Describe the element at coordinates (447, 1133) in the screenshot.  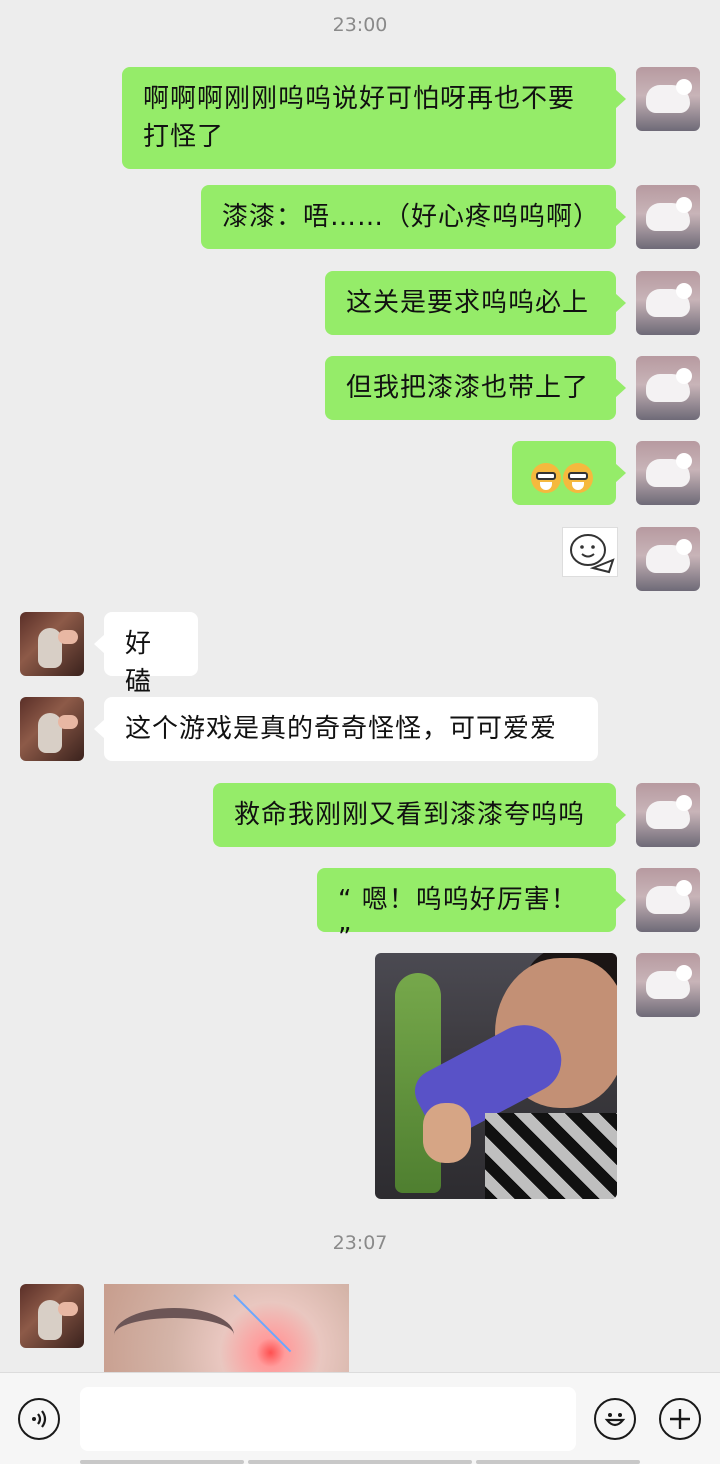
I see `hand` at that location.